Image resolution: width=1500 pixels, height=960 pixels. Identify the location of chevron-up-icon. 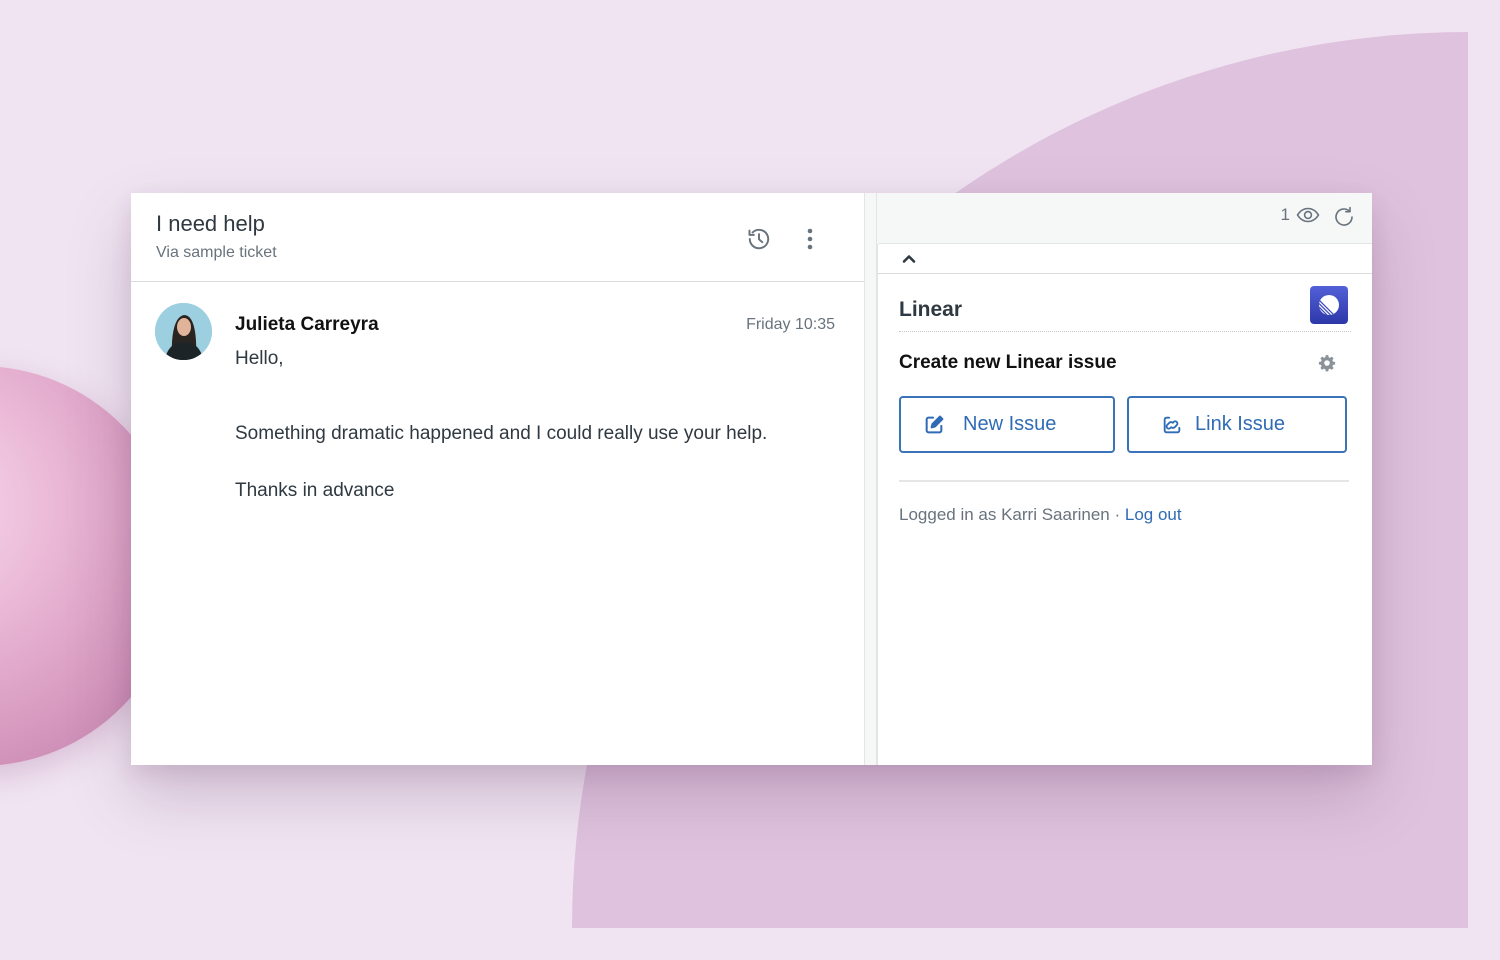
(909, 259).